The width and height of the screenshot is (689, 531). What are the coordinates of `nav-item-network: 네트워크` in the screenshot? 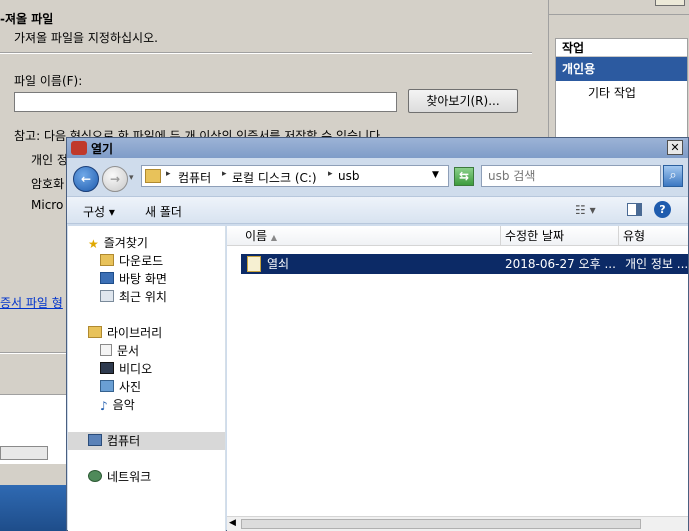 It's located at (119, 477).